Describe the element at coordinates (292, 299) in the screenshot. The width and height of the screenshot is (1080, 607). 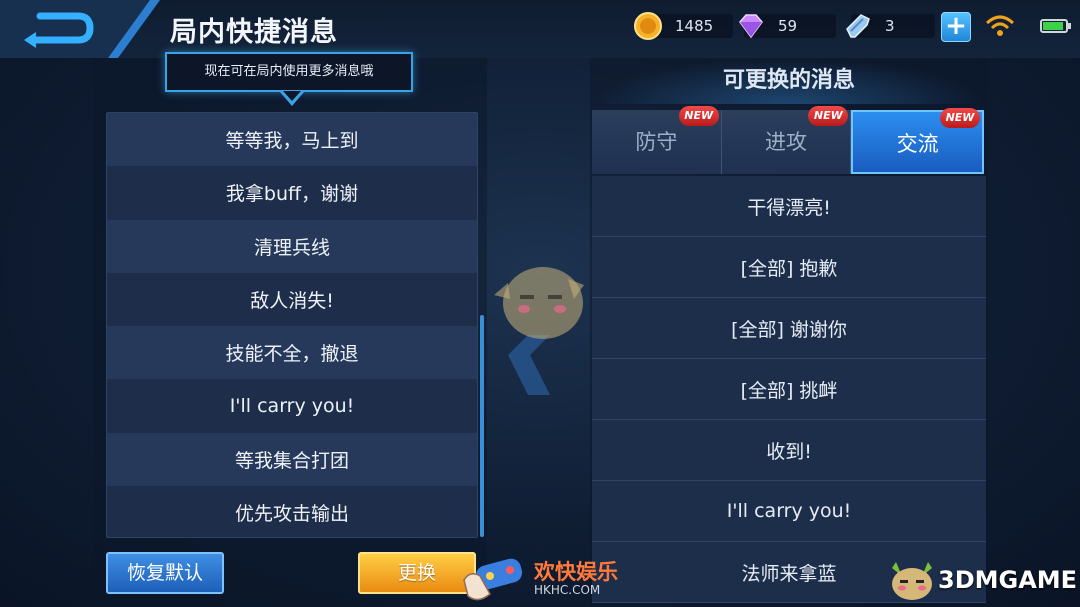
I see `list-item: 敌人消失!` at that location.